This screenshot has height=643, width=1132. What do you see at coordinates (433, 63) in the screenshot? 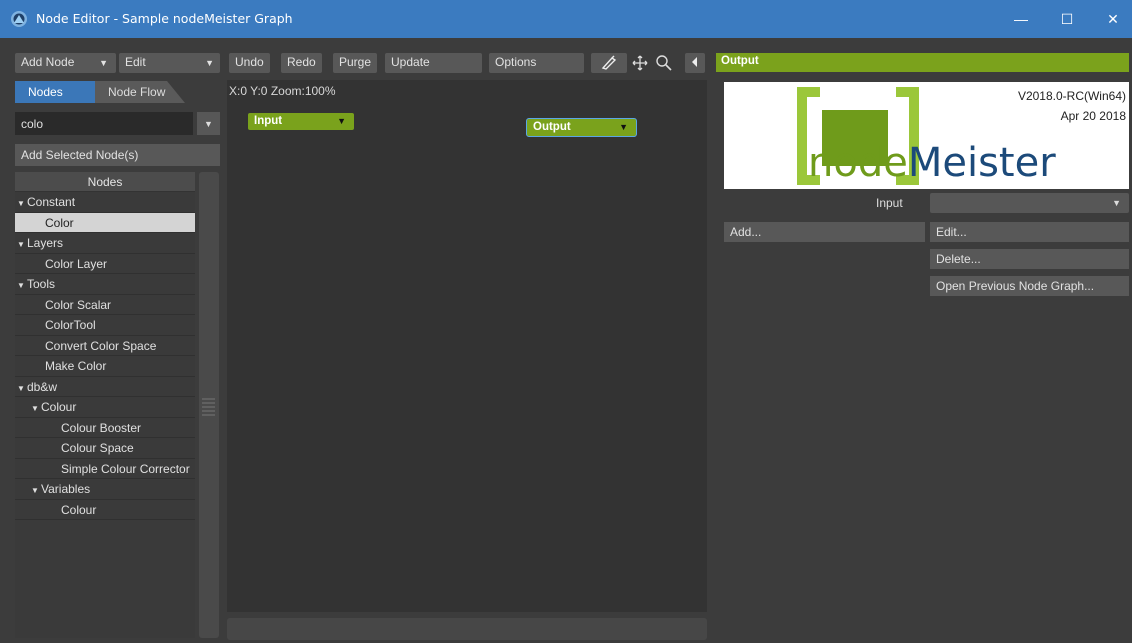
I see `update-button: Update` at bounding box center [433, 63].